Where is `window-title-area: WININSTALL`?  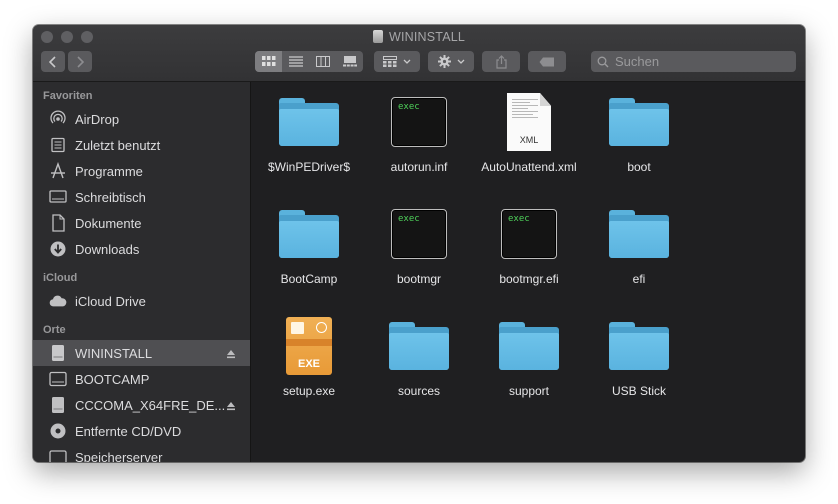
window-title-area: WININSTALL is located at coordinates (419, 37).